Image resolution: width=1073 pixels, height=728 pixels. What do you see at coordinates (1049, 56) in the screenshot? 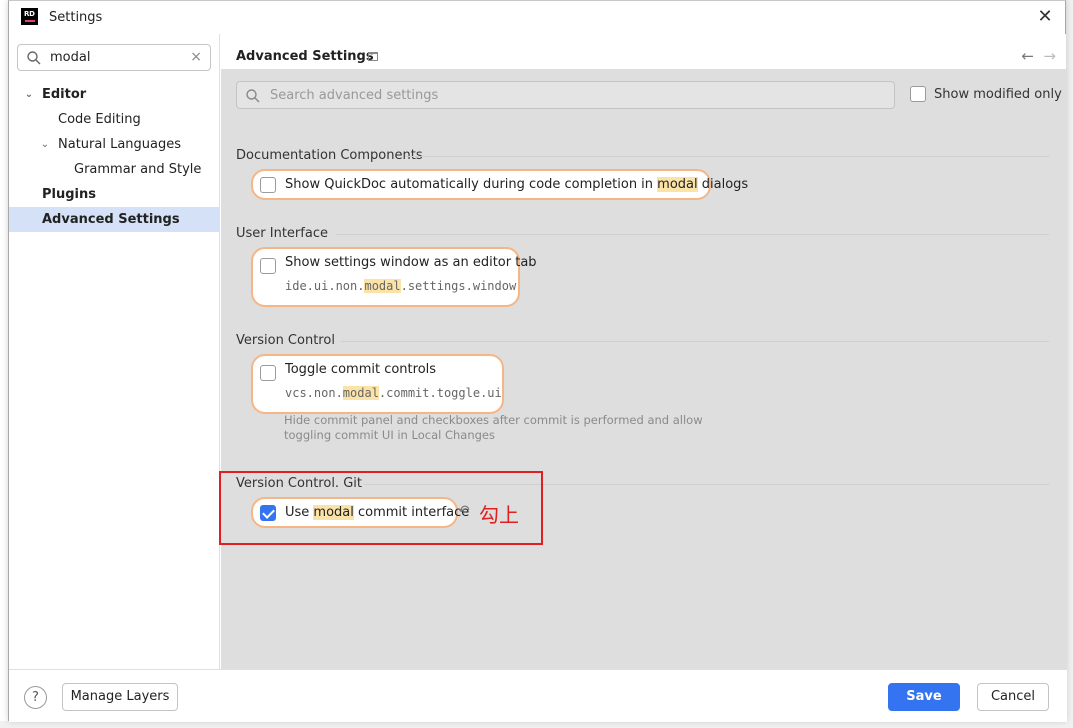
I see `forward-arrow-icon: →` at bounding box center [1049, 56].